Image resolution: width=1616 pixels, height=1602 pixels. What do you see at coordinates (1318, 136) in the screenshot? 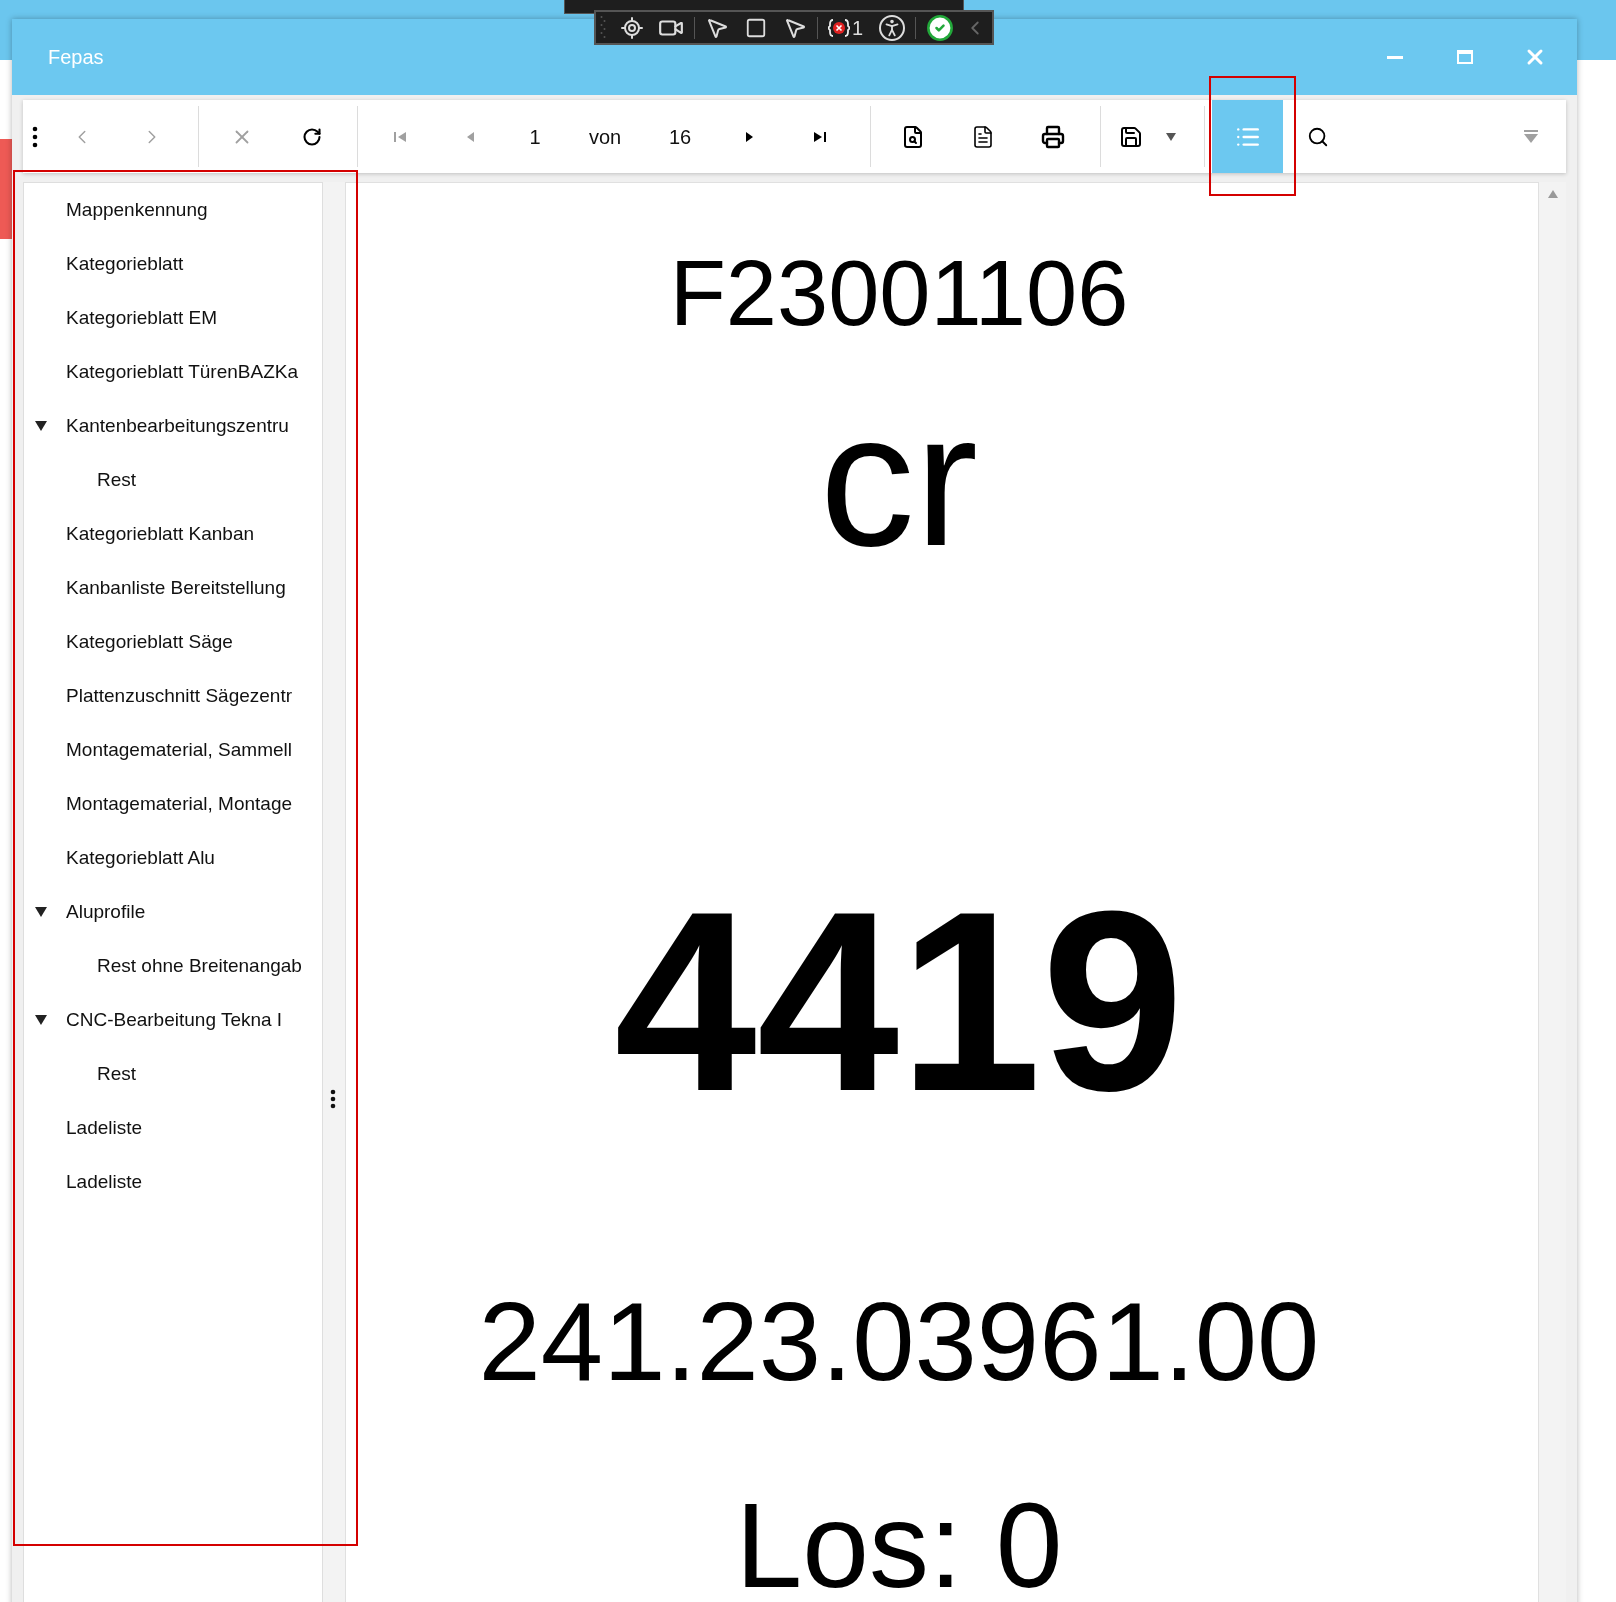
I see `search-button` at bounding box center [1318, 136].